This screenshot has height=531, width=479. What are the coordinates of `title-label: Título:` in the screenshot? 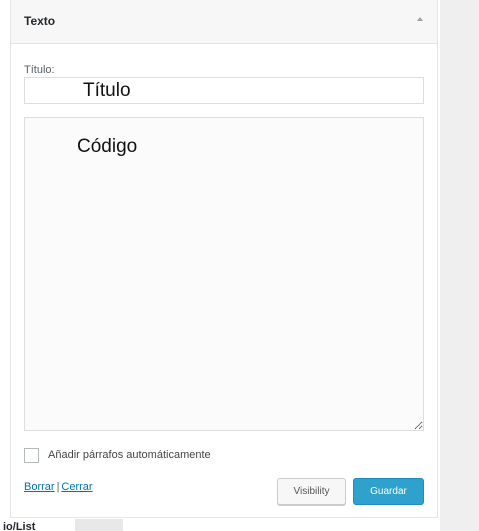 It's located at (39, 70).